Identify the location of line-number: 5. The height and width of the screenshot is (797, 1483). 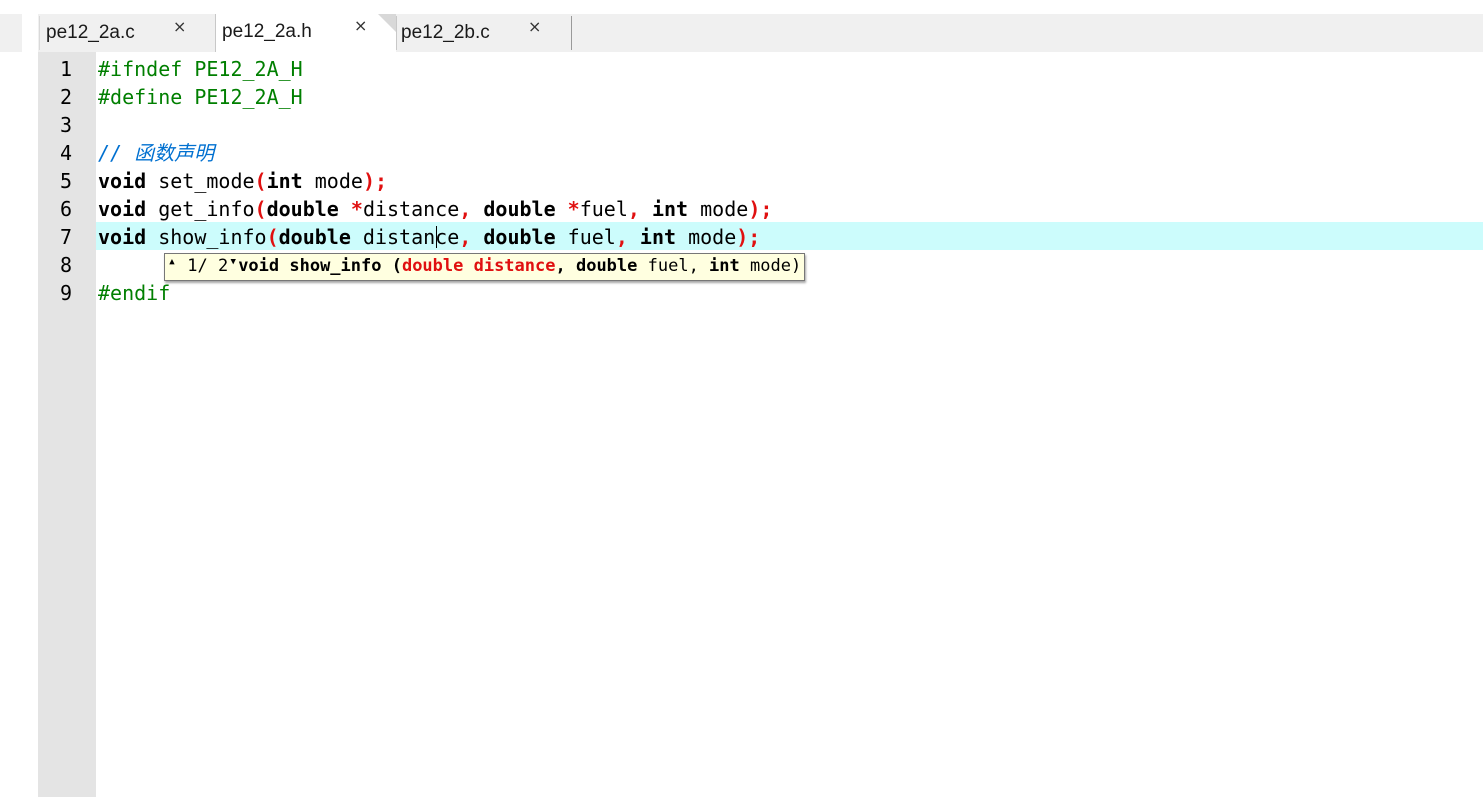
(65, 181).